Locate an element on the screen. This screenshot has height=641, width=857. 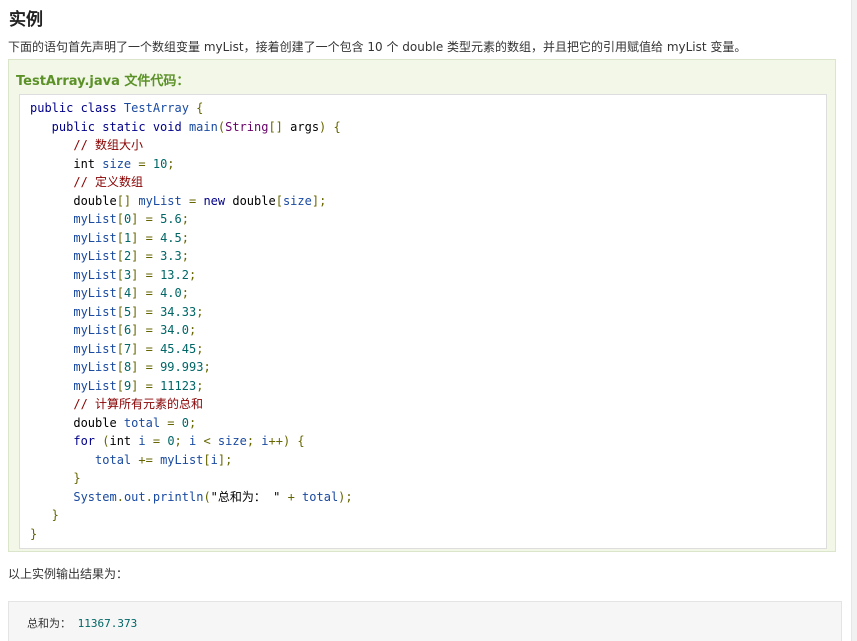
code-token: // 计算所有元素的总和 is located at coordinates (117, 404).